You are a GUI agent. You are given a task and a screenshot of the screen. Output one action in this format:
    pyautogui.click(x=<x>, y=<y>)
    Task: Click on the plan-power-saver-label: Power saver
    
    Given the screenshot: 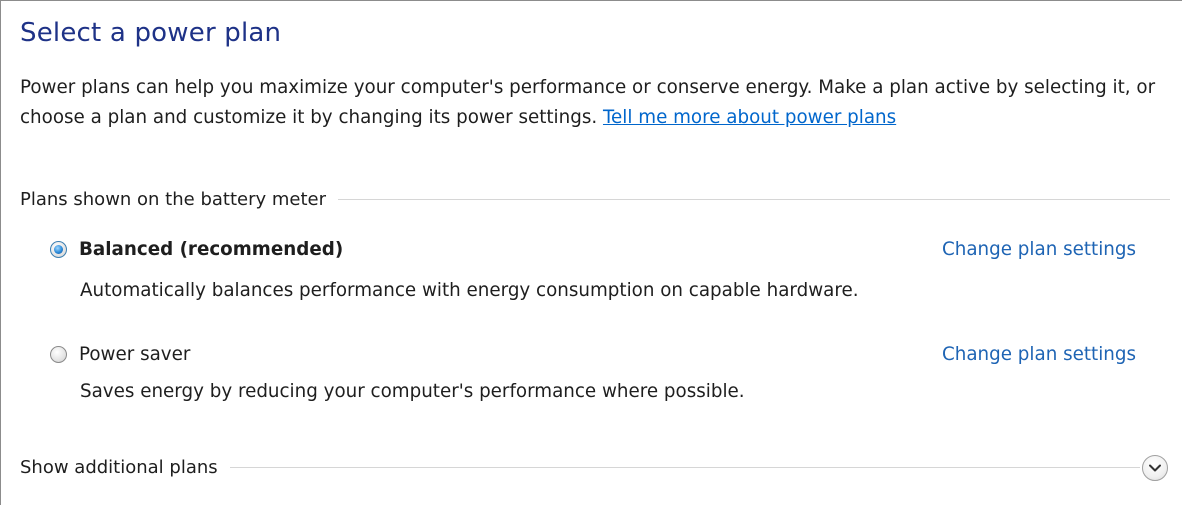 What is the action you would take?
    pyautogui.click(x=135, y=354)
    